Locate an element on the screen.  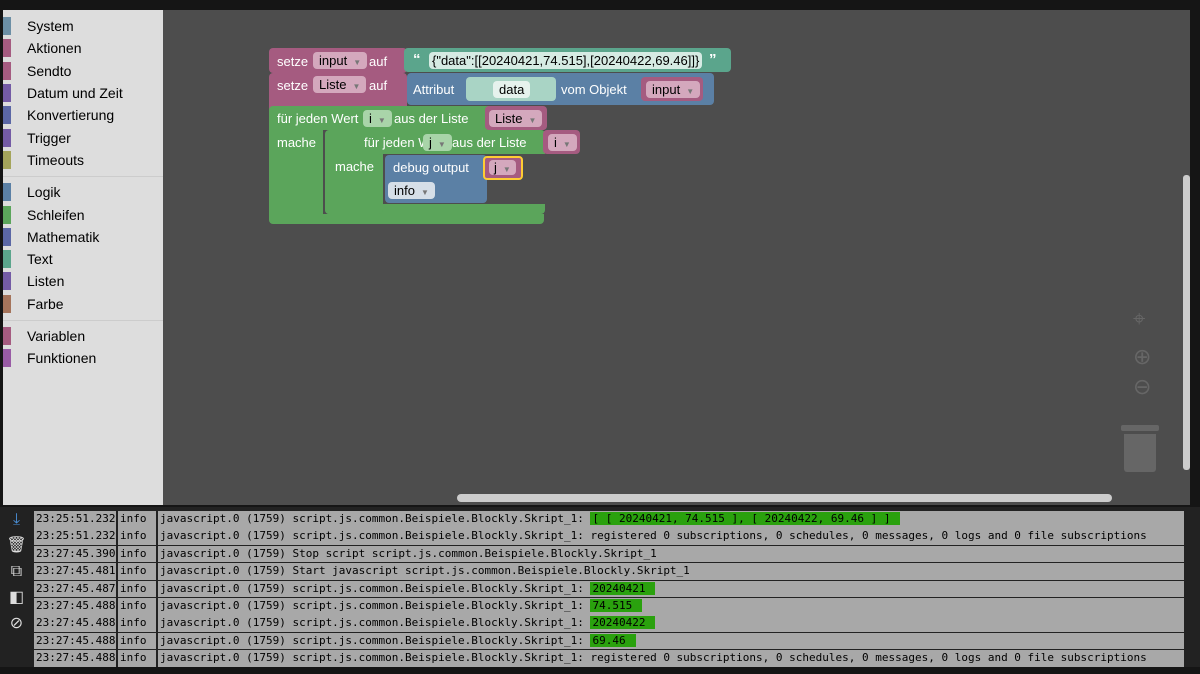
zoom-out-icon: ⊖ is located at coordinates (1142, 387).